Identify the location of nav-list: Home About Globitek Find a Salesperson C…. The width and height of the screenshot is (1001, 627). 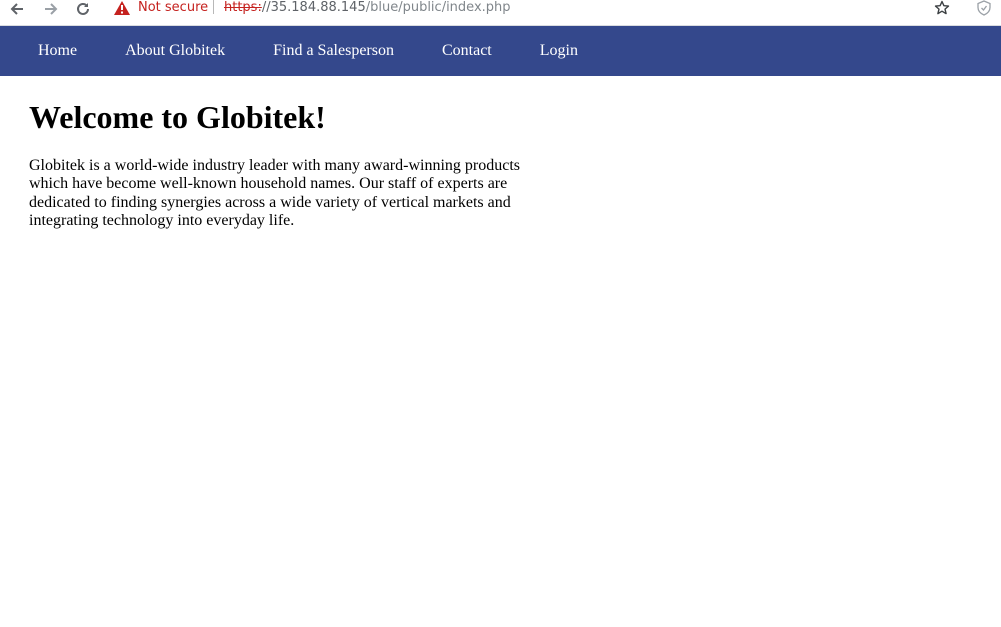
(500, 51).